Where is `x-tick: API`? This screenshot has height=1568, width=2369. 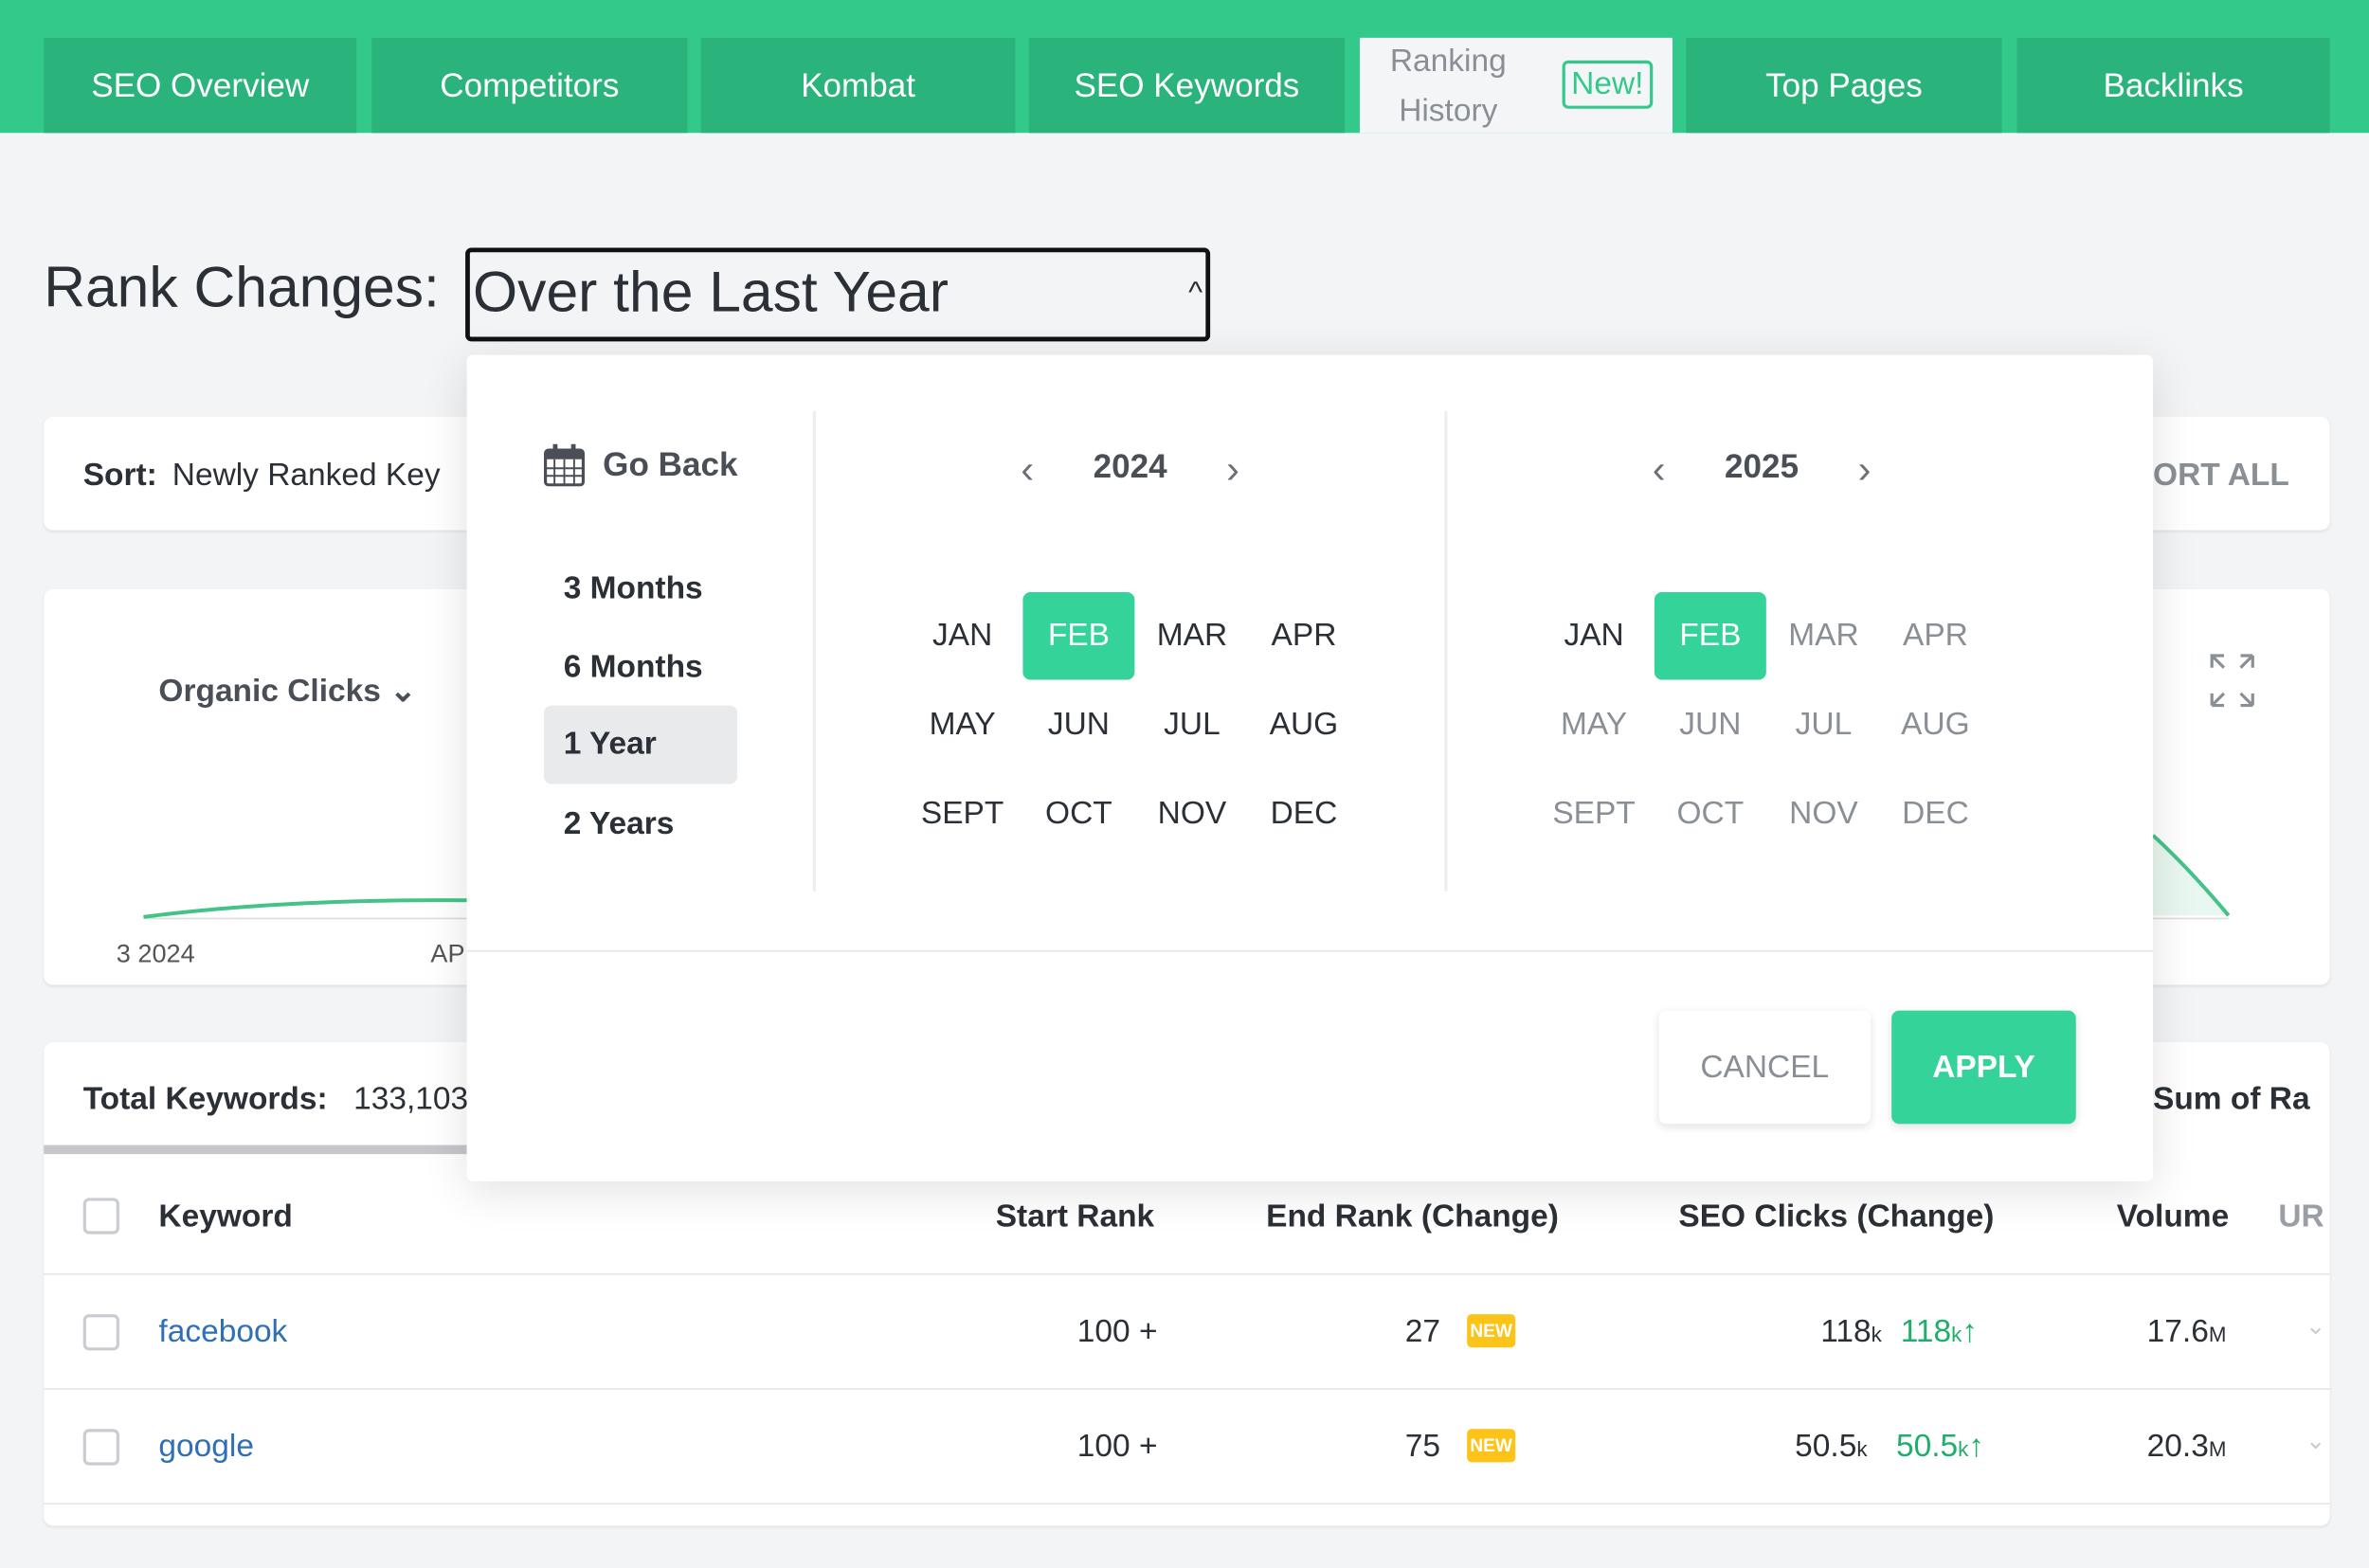 x-tick: API is located at coordinates (451, 954).